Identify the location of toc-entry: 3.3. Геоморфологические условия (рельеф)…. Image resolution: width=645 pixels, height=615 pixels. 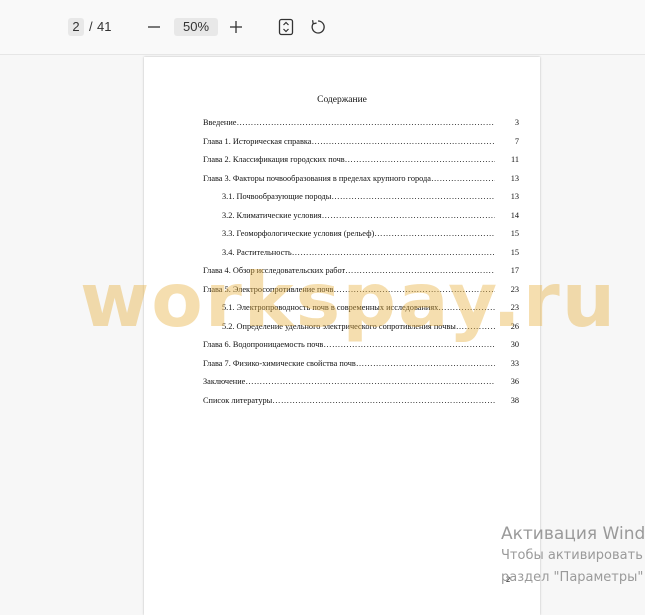
(361, 237).